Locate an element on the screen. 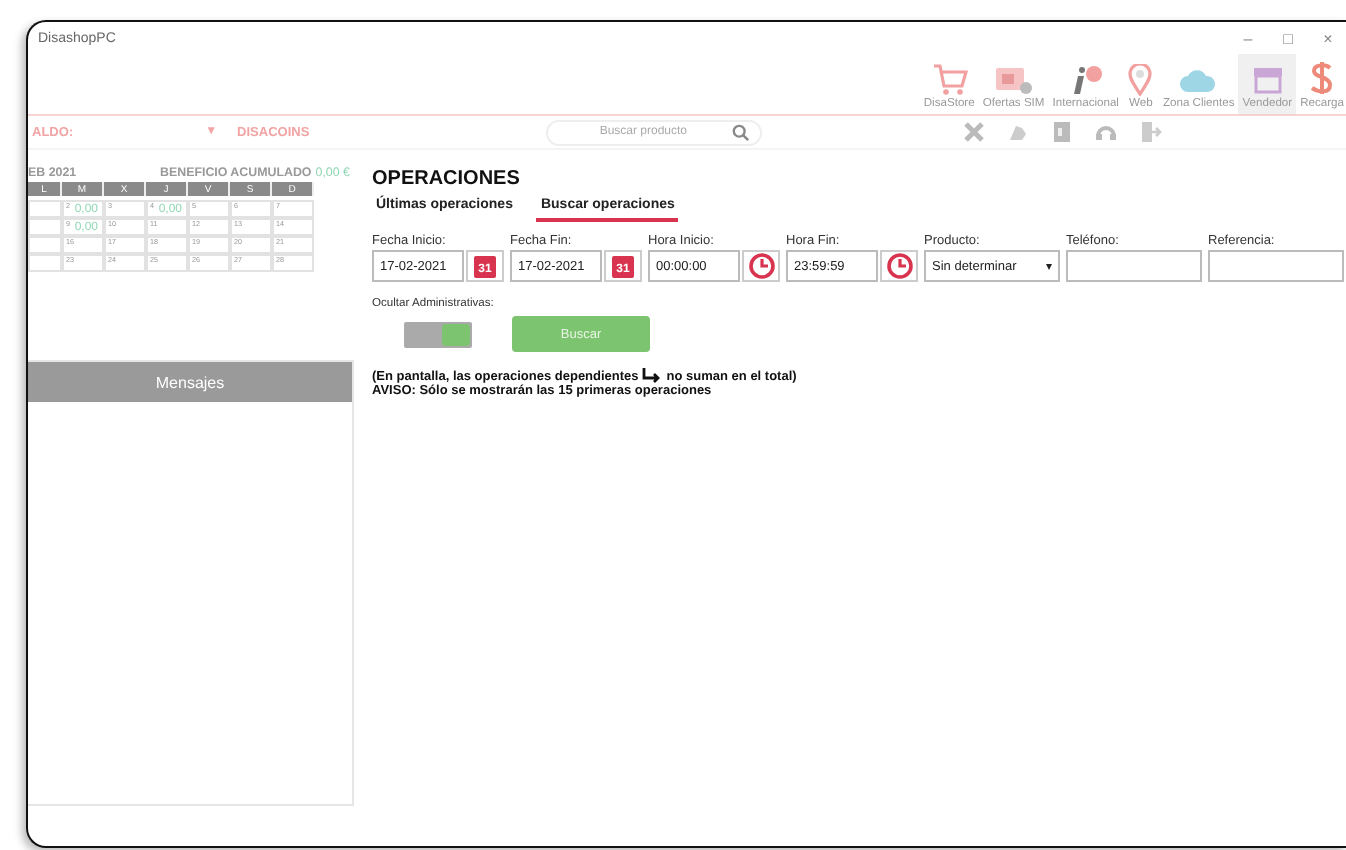 The width and height of the screenshot is (1346, 850). storefront-icon is located at coordinates (1267, 80).